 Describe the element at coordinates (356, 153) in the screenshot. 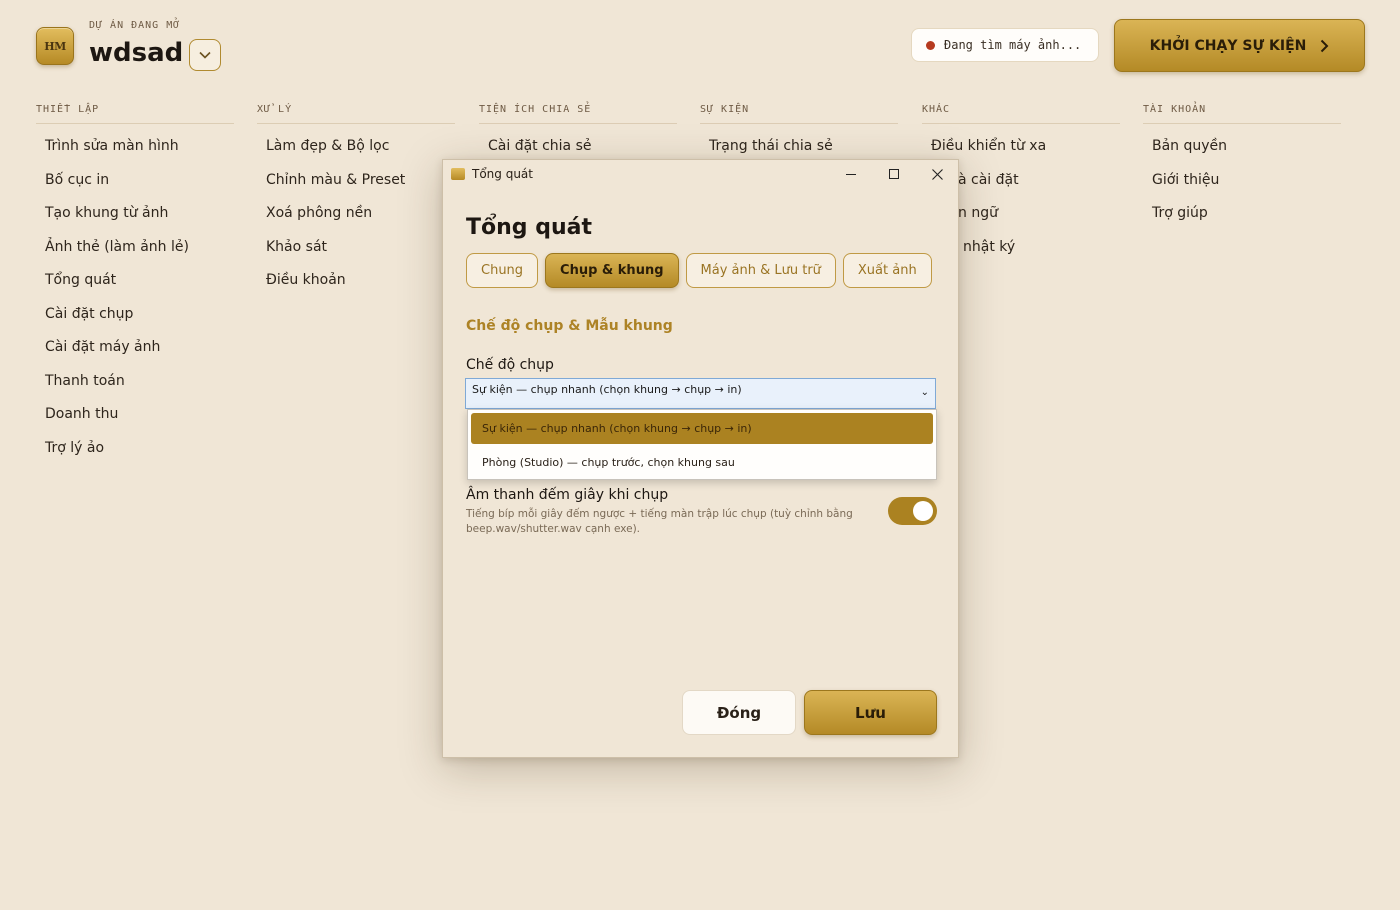

I see `menu-item: Làm đẹp & Bộ lọc` at that location.